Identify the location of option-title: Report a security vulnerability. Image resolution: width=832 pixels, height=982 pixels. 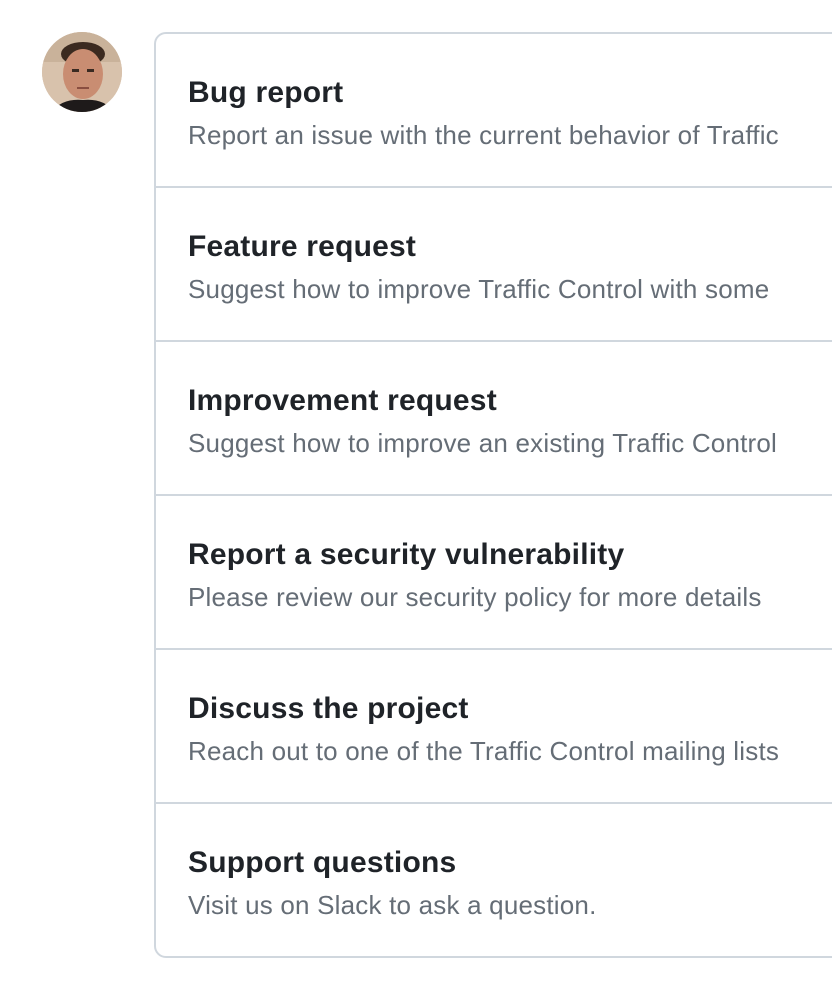
(406, 554).